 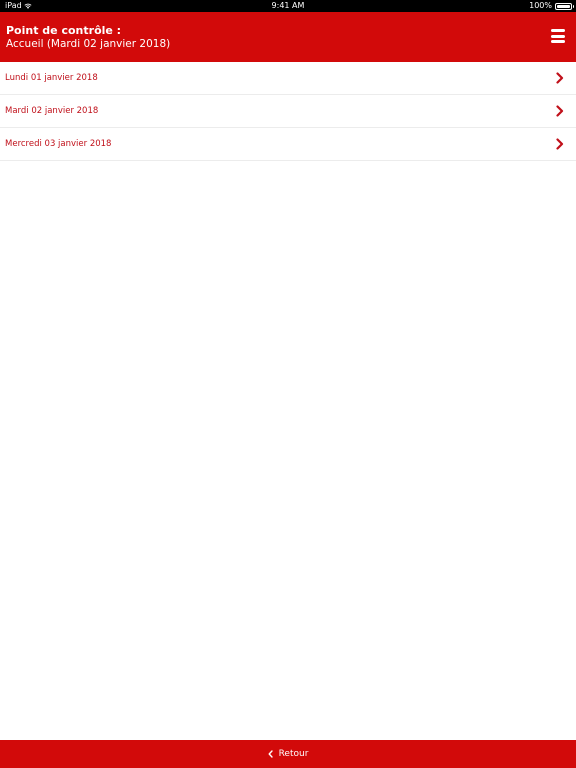 I want to click on chevron-left-icon, so click(x=270, y=754).